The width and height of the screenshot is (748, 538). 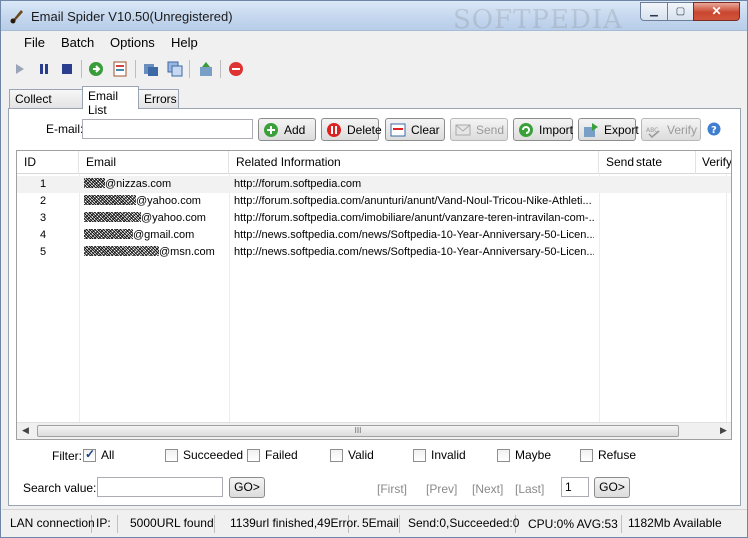 What do you see at coordinates (175, 69) in the screenshot?
I see `copy-icon` at bounding box center [175, 69].